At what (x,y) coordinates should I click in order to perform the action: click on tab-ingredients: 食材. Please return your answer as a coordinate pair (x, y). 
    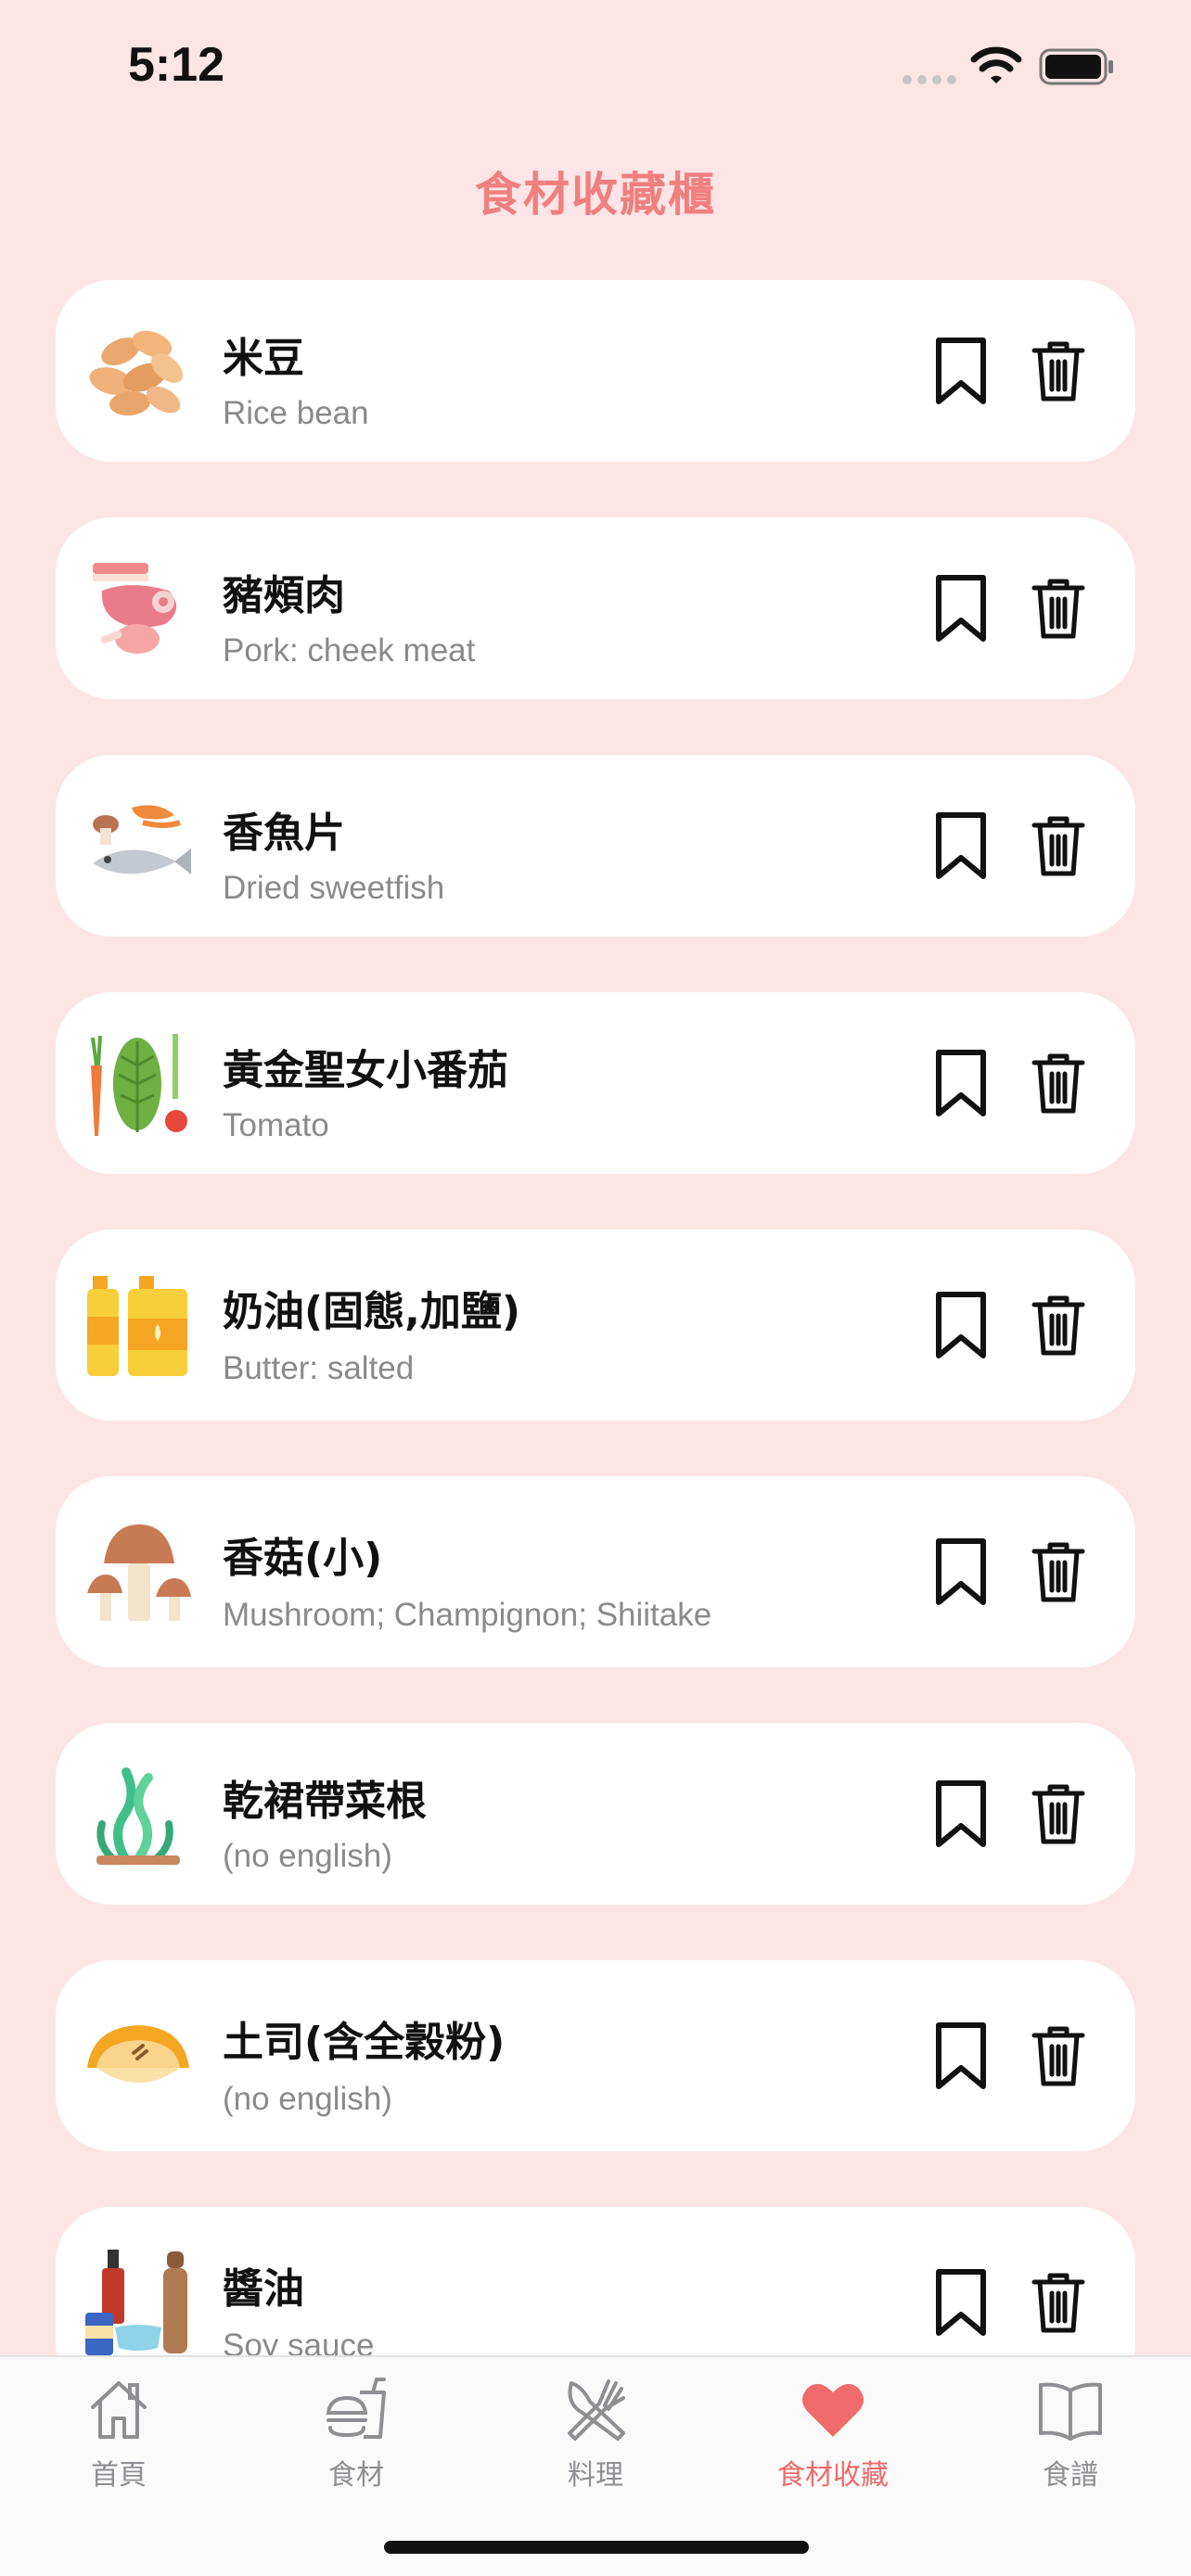
    Looking at the image, I should click on (356, 2434).